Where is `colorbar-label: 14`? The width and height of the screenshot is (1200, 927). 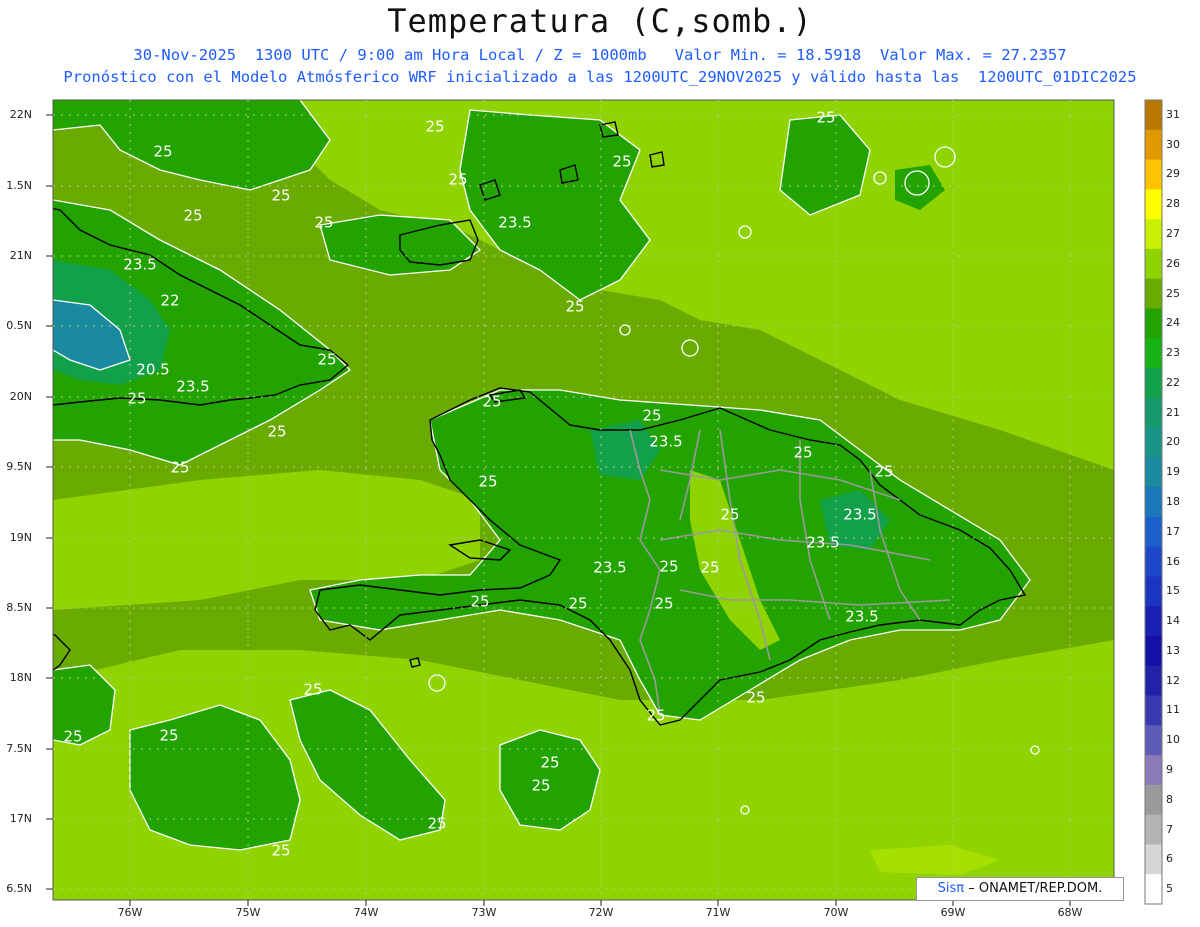 colorbar-label: 14 is located at coordinates (1173, 621).